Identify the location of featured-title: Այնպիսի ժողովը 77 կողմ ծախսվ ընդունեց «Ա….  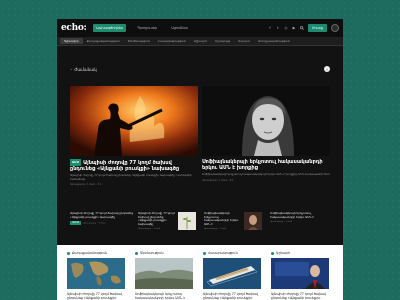
(125, 166).